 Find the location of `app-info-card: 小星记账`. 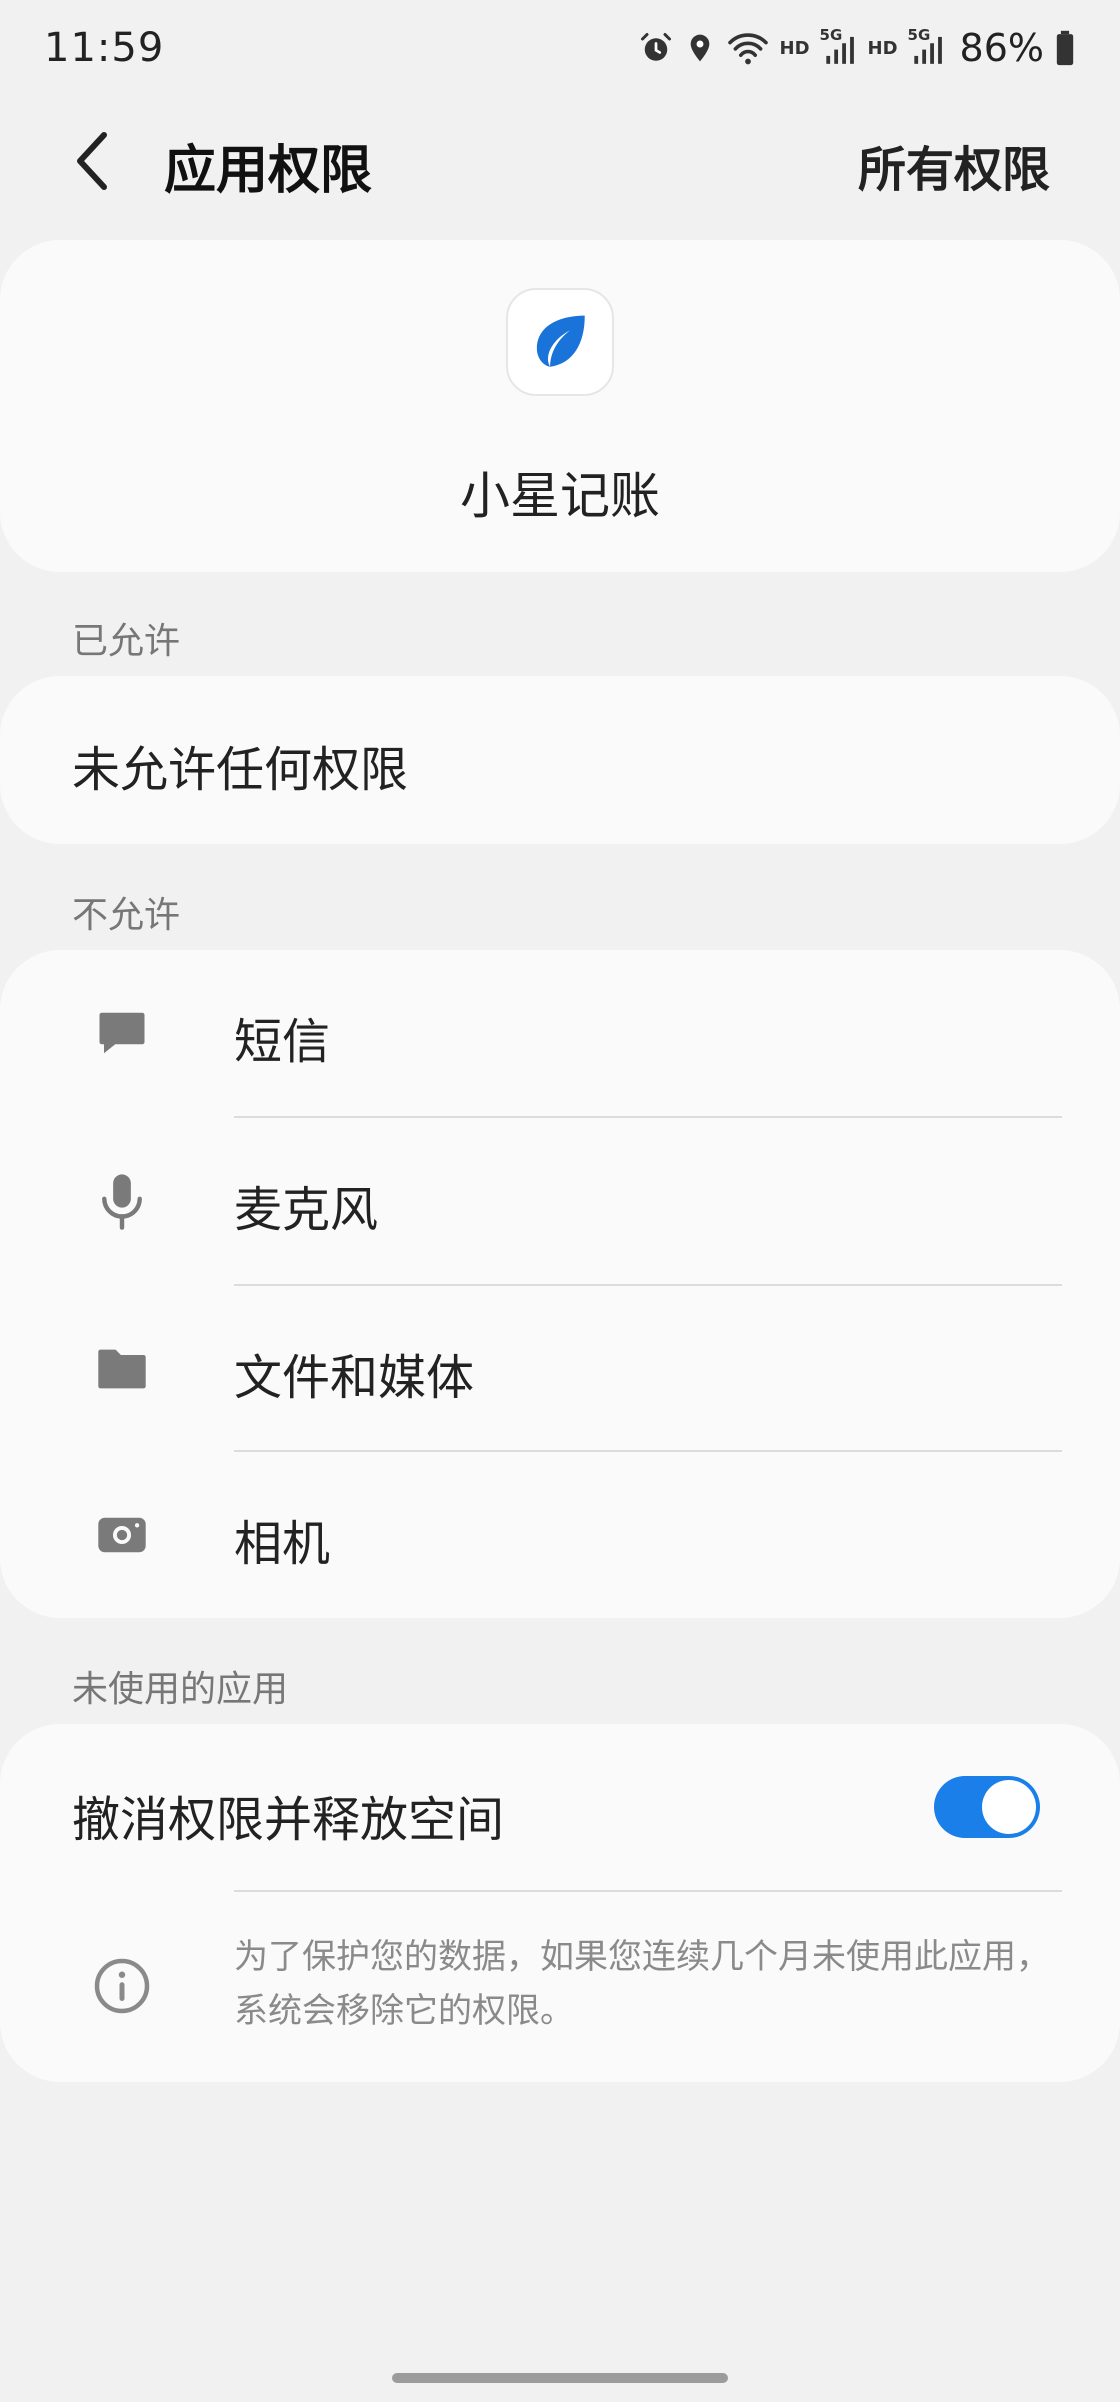

app-info-card: 小星记账 is located at coordinates (560, 406).